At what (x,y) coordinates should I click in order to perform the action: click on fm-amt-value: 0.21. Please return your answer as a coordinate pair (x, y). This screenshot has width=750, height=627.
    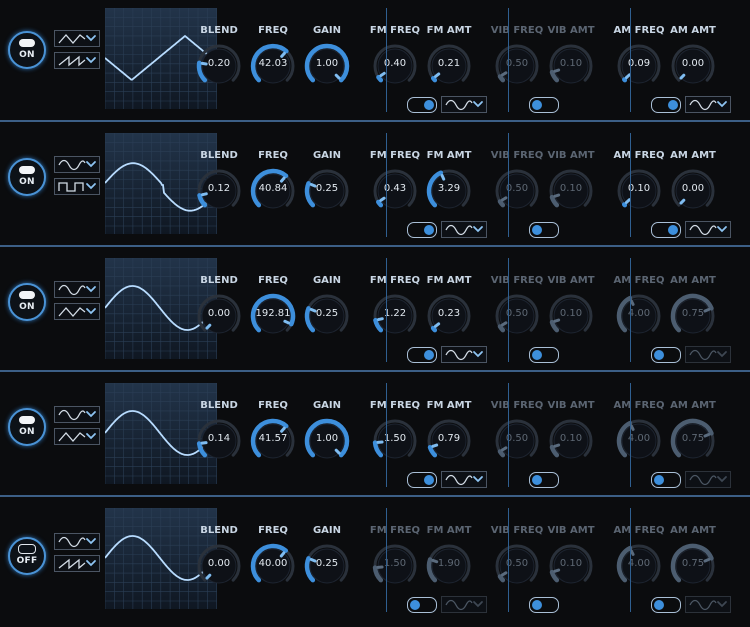
    Looking at the image, I should click on (449, 63).